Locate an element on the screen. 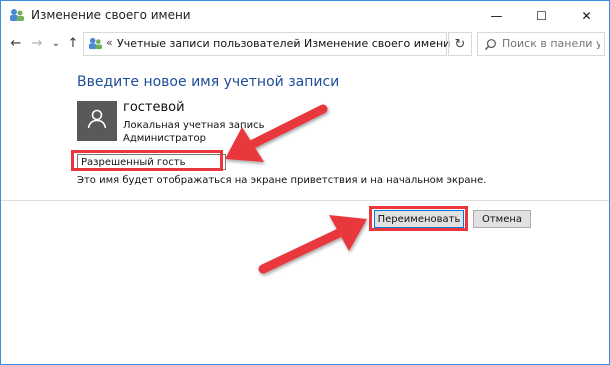  chevron-down-icon: ⌄ is located at coordinates (56, 43).